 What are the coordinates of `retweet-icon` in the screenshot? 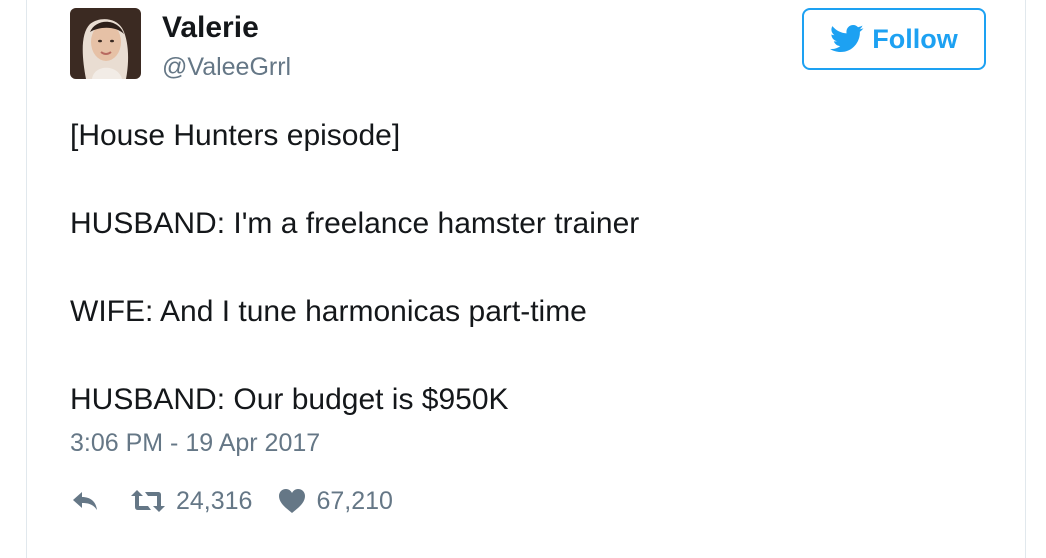 It's located at (148, 501).